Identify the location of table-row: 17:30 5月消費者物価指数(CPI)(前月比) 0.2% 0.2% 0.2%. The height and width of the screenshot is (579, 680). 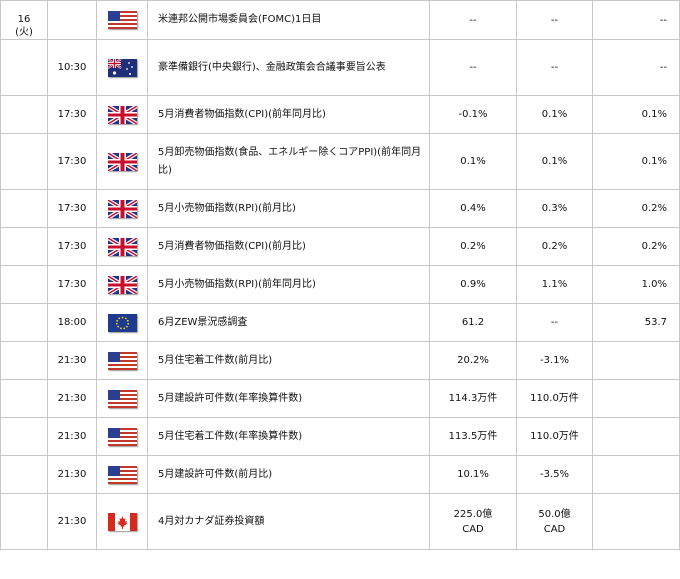
(340, 246).